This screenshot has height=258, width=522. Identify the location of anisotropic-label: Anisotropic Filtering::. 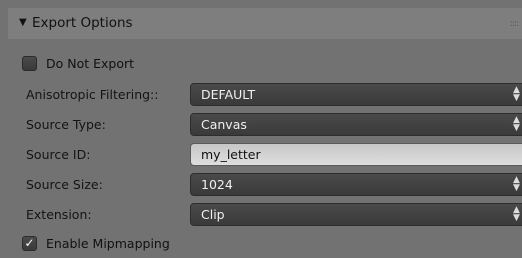
(92, 94).